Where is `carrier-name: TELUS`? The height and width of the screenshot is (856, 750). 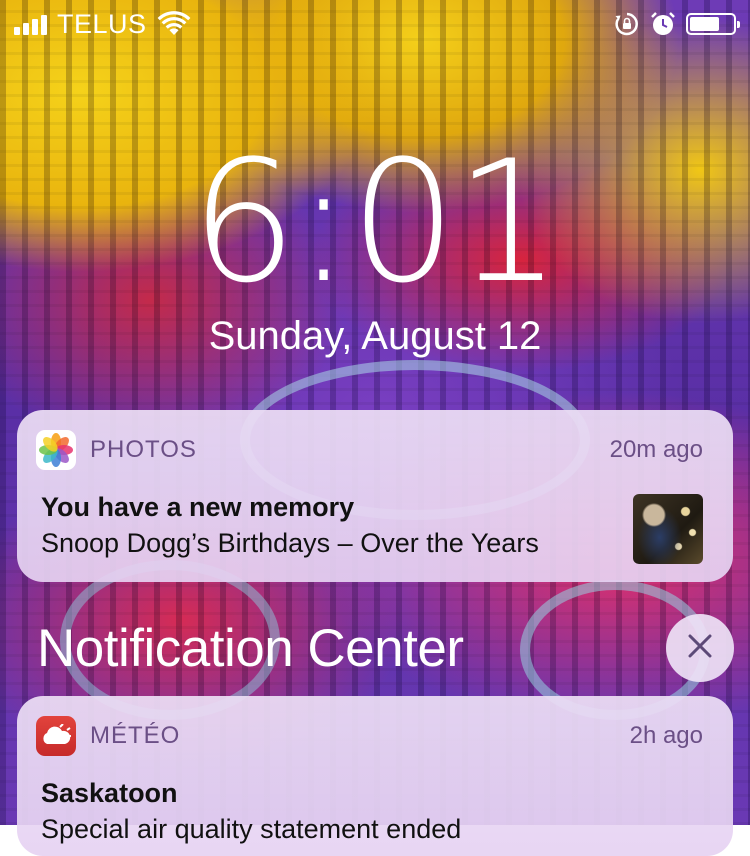 carrier-name: TELUS is located at coordinates (102, 23).